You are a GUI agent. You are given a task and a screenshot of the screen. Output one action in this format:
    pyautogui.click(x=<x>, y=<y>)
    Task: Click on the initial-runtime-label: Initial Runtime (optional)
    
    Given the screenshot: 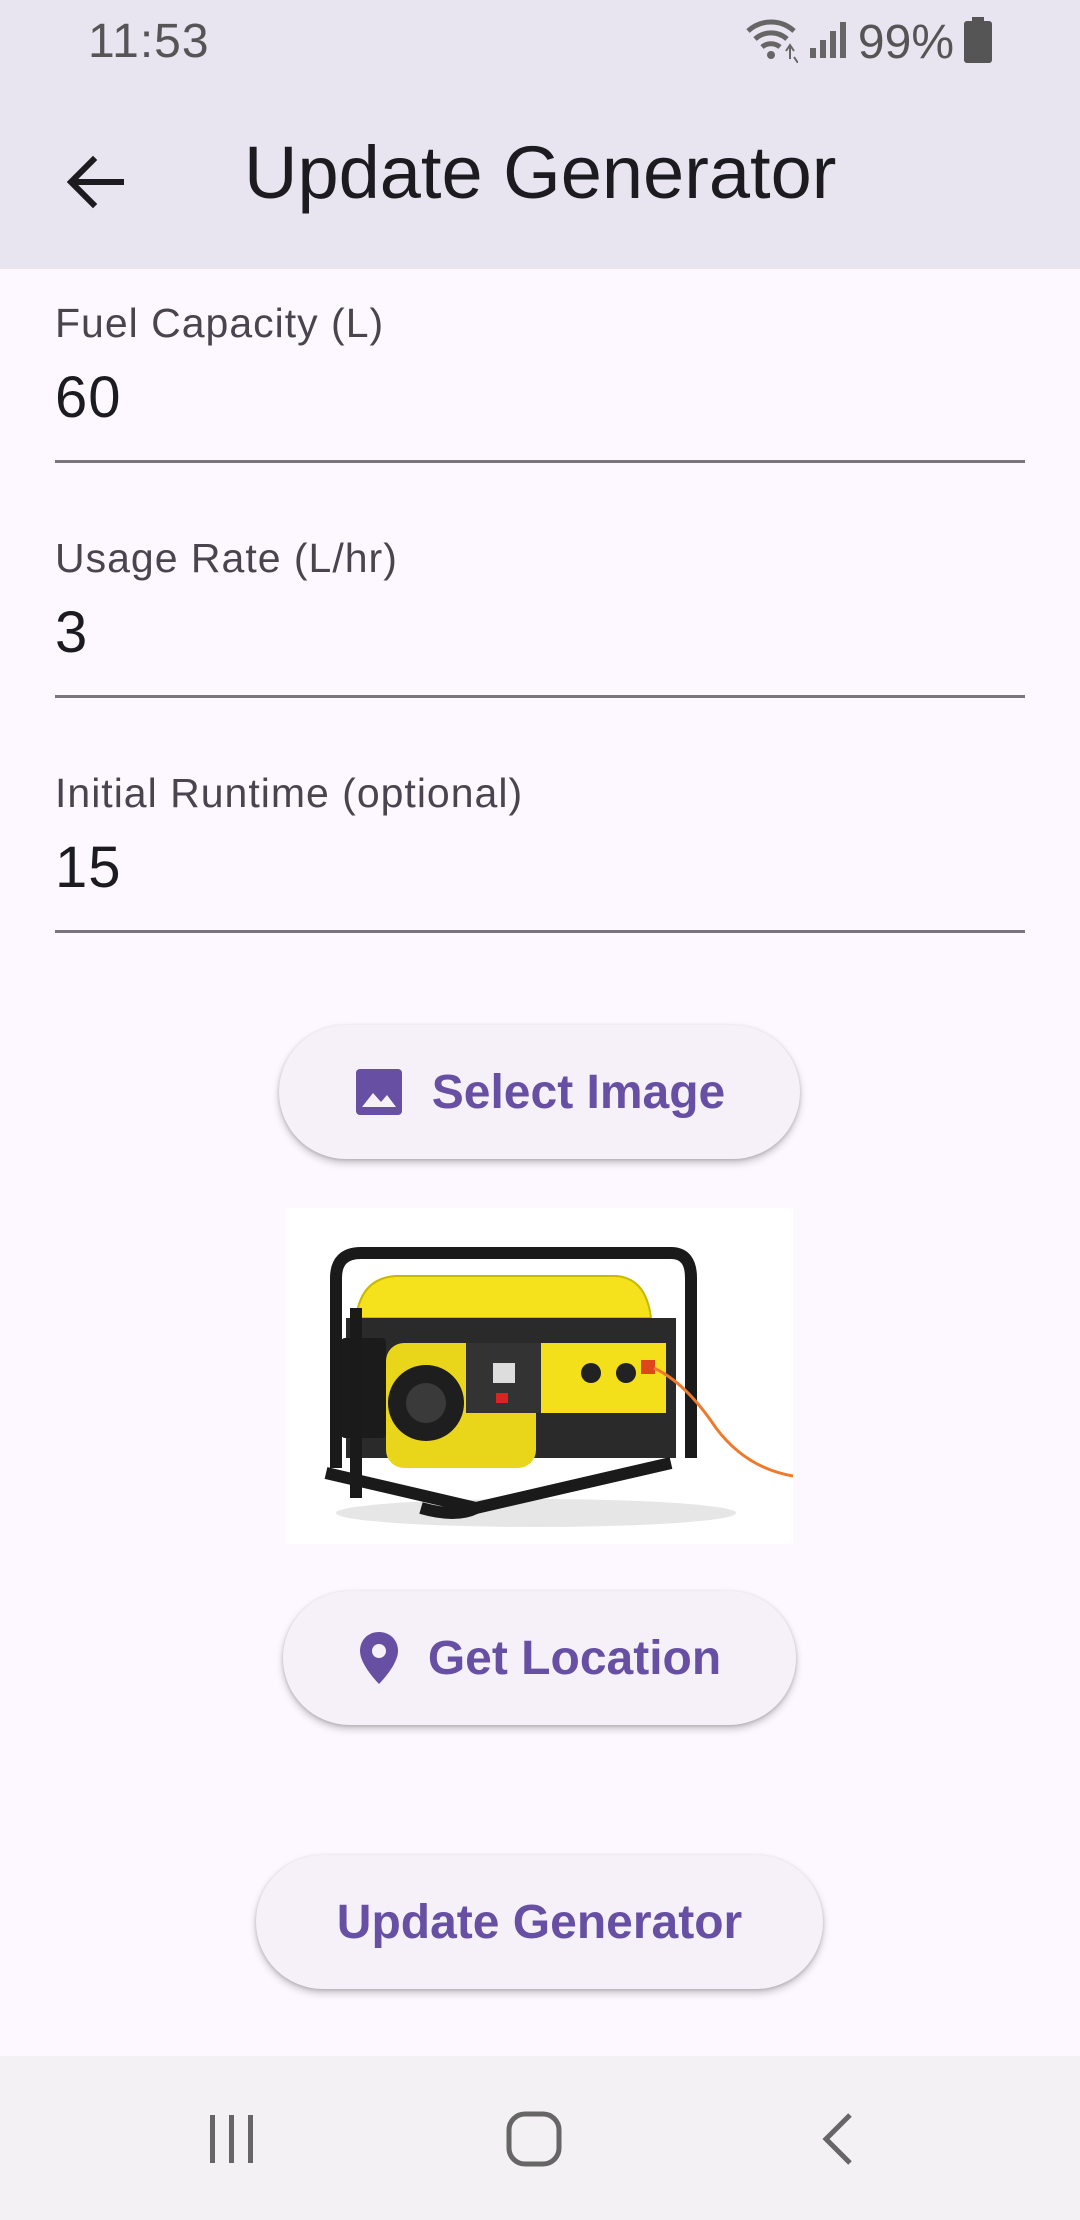 What is the action you would take?
    pyautogui.click(x=289, y=793)
    